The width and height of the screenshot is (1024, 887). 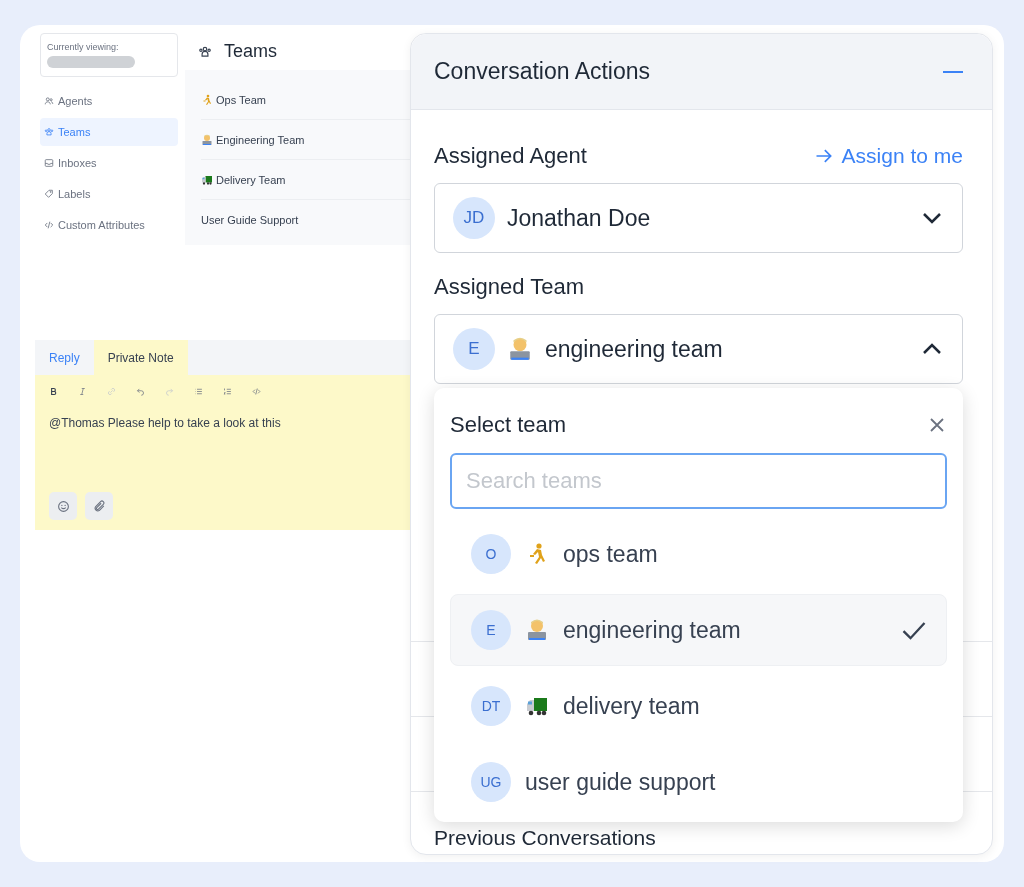 What do you see at coordinates (250, 219) in the screenshot?
I see `team-name: User Guide Support` at bounding box center [250, 219].